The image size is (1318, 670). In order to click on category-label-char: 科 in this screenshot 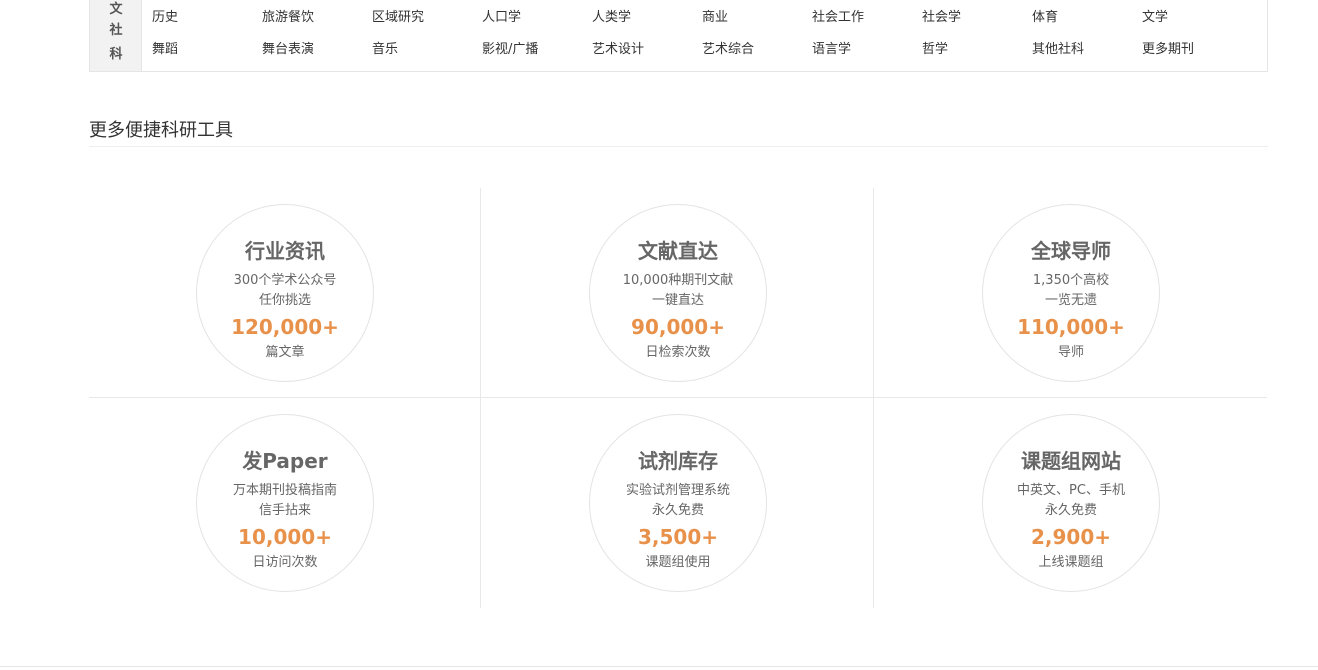, I will do `click(116, 54)`.